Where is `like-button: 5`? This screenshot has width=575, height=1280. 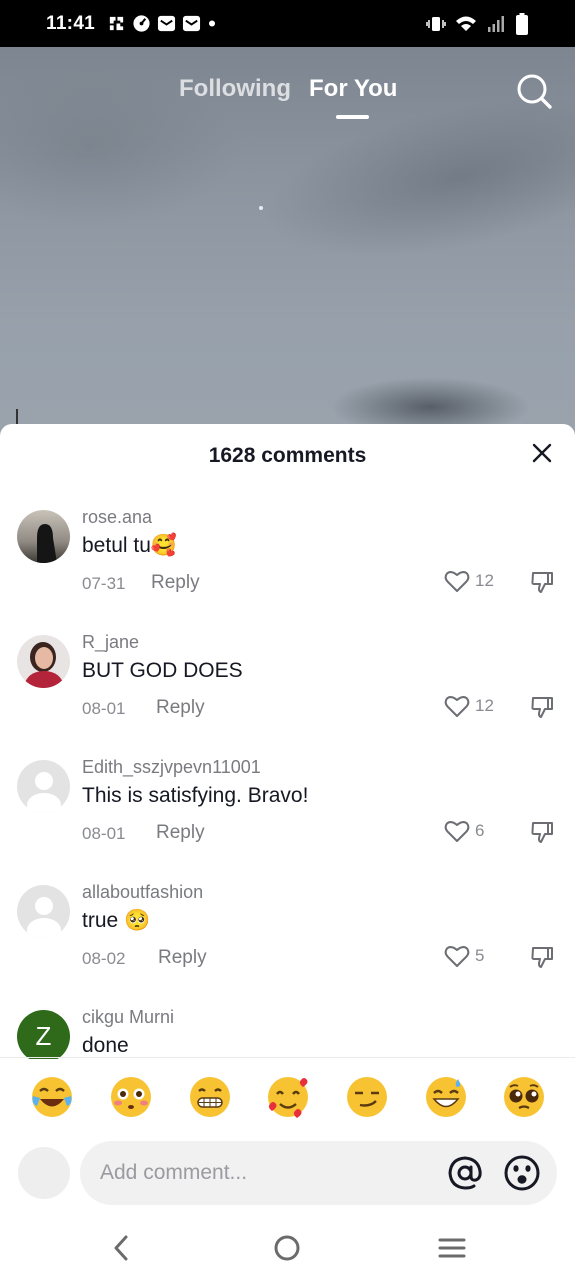 like-button: 5 is located at coordinates (464, 956).